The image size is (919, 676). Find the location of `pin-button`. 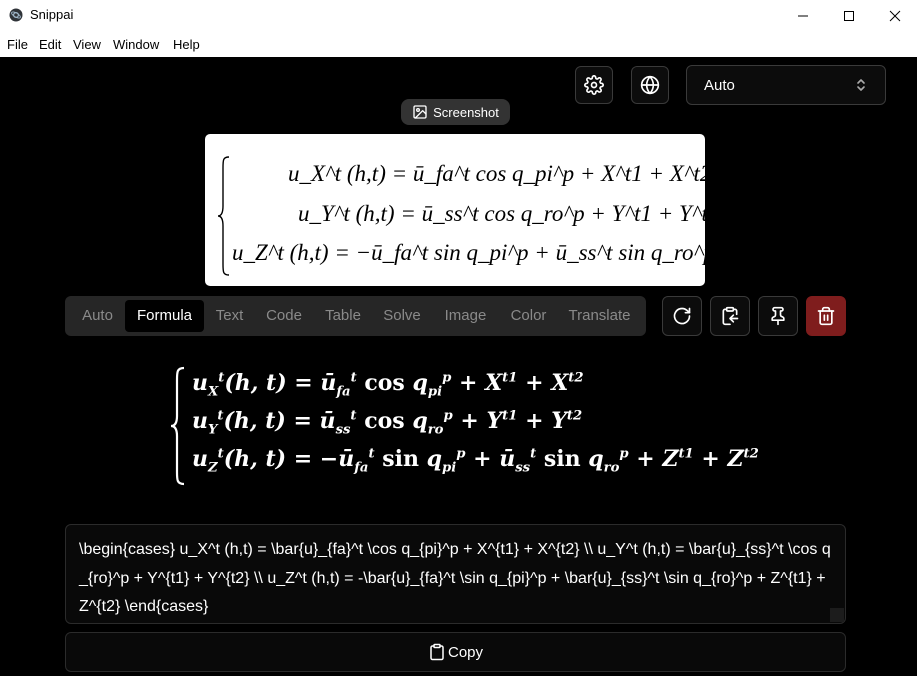

pin-button is located at coordinates (778, 316).